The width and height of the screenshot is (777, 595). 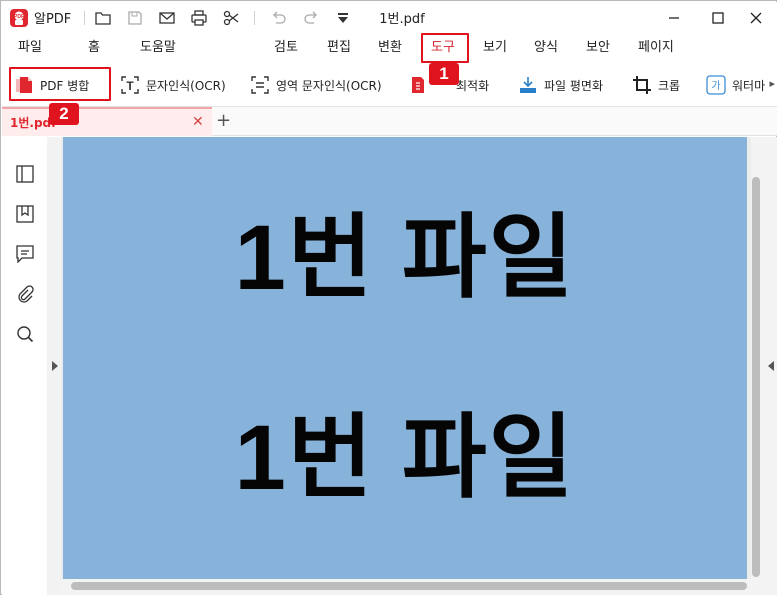 I want to click on menu-item-page: 페이지, so click(x=656, y=48).